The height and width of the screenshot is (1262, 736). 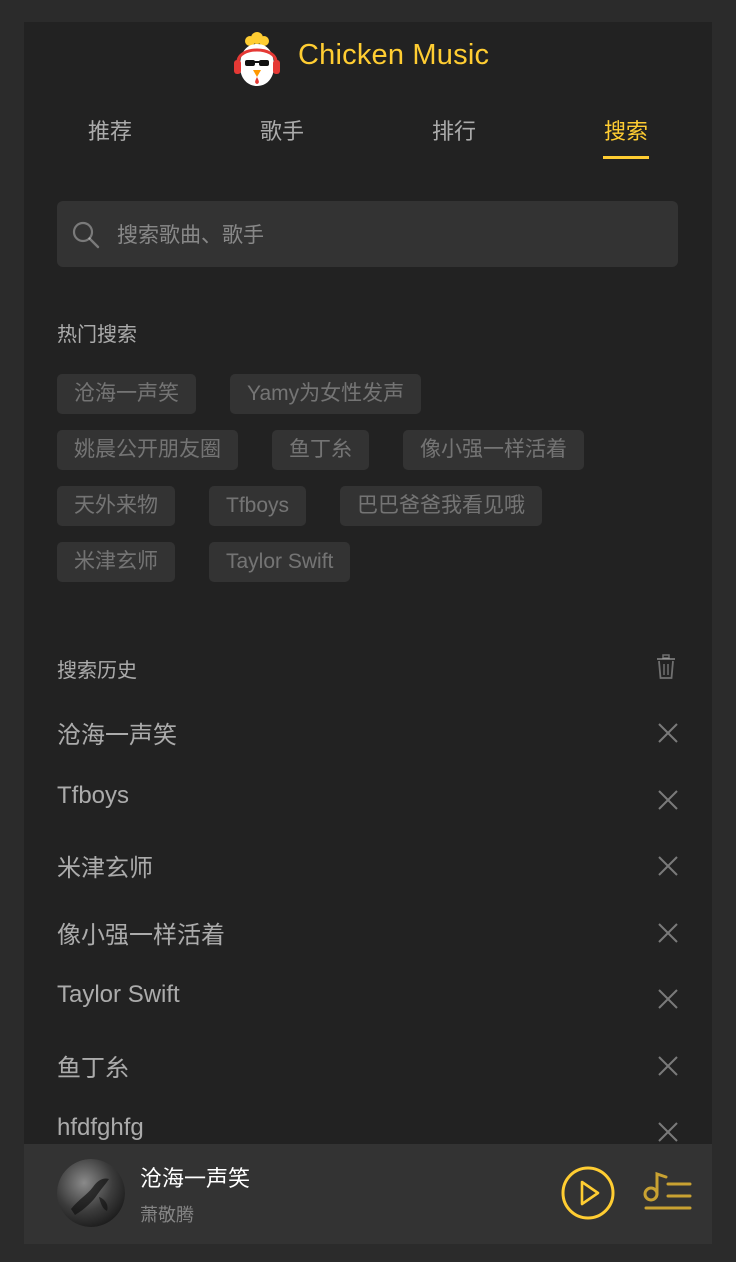 I want to click on tag-row: 天外来物 Tfboys 巴巴爸爸我看见哦, so click(x=367, y=506).